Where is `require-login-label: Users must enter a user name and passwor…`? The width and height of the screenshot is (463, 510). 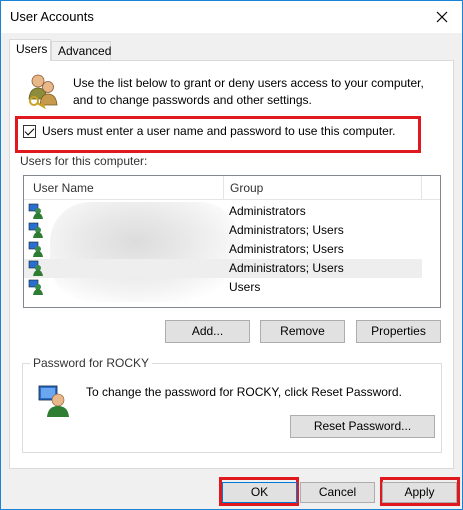 require-login-label: Users must enter a user name and passwor… is located at coordinates (219, 131).